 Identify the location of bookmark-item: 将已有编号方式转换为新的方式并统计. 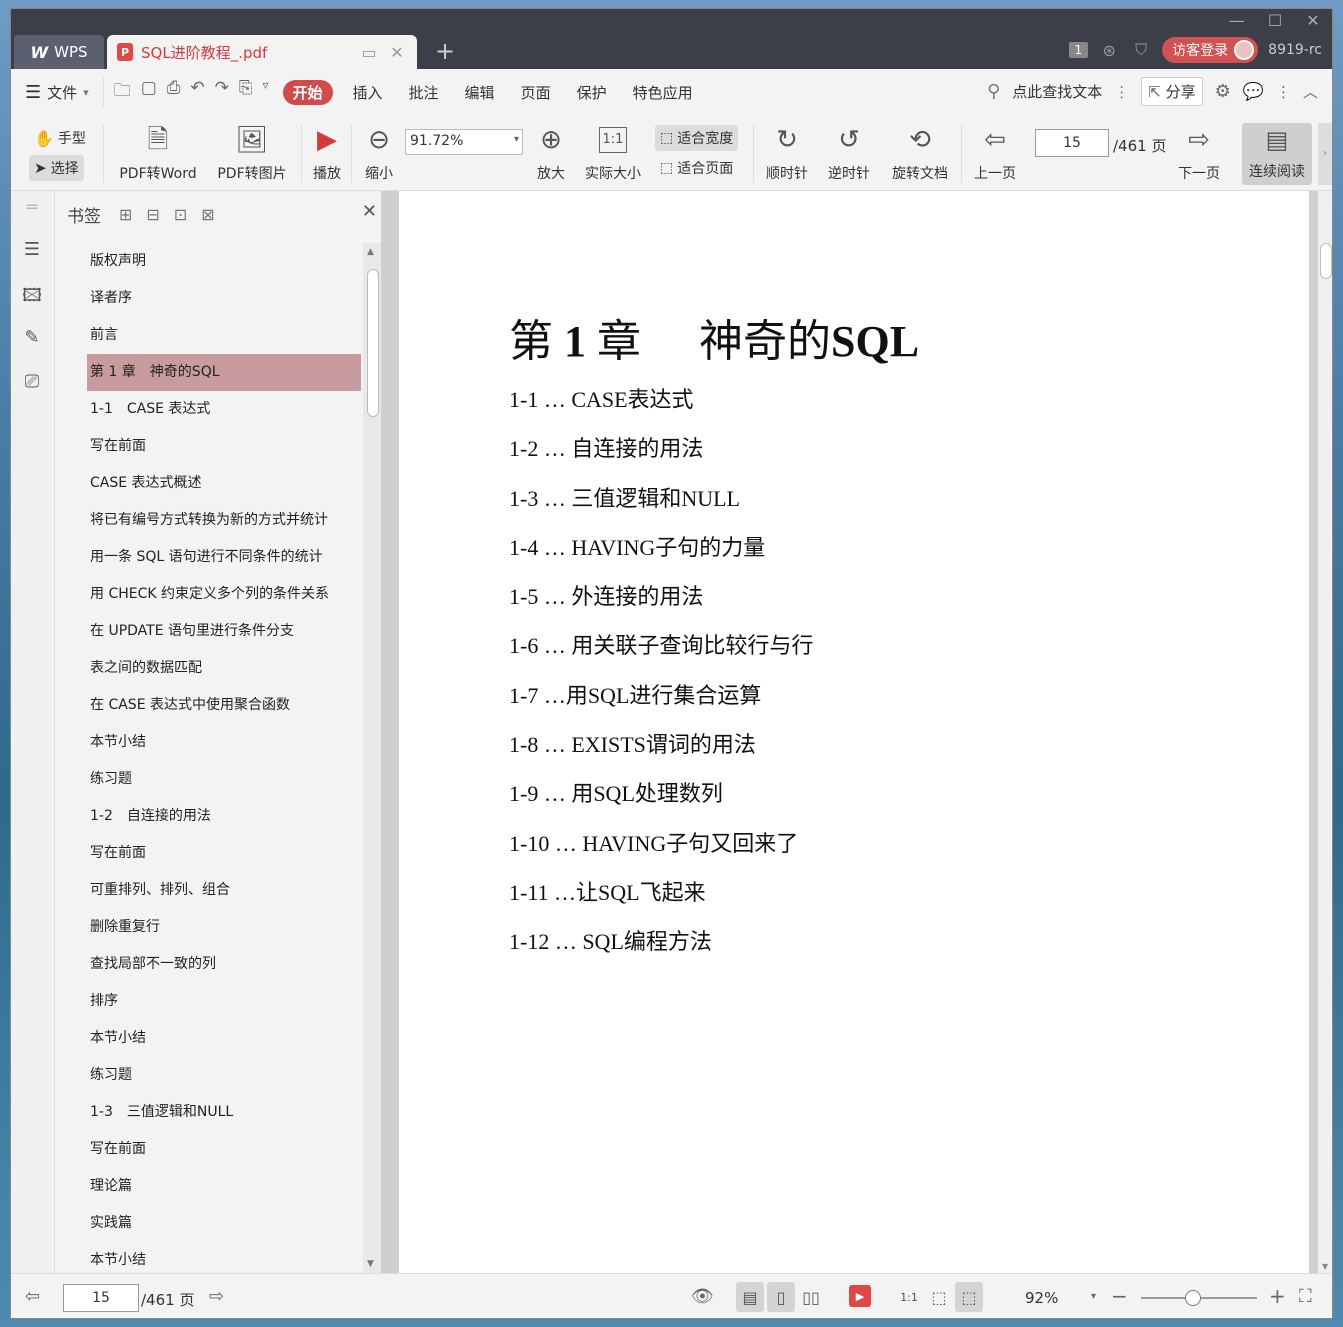
(224, 520).